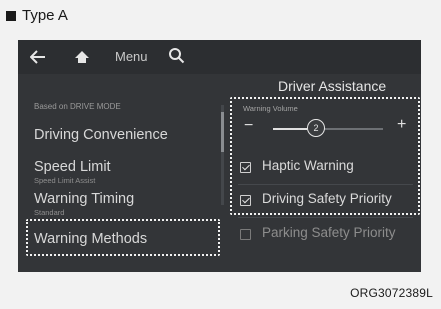 This screenshot has width=441, height=309. Describe the element at coordinates (219, 57) in the screenshot. I see `top-bar: Menu` at that location.